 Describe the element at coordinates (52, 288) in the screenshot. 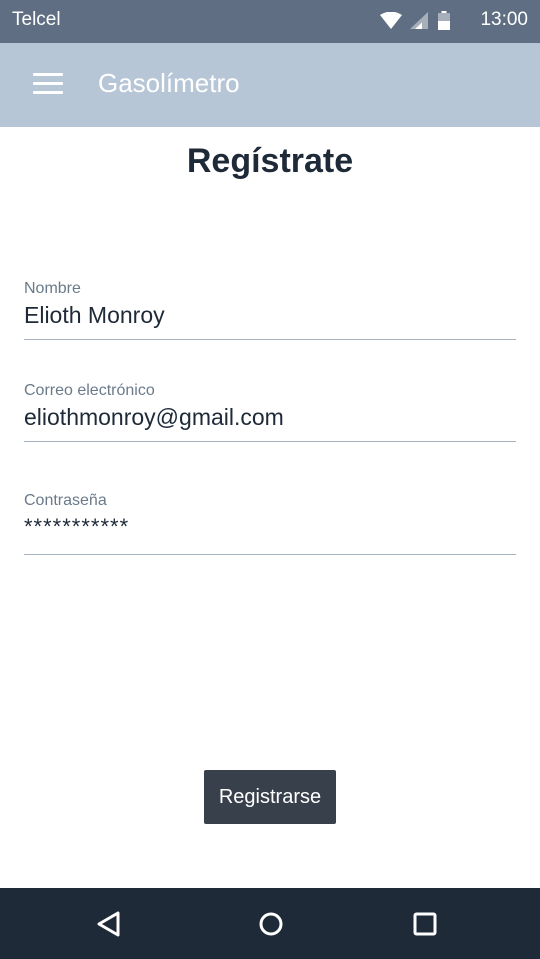

I see `name-field-label: Nombre` at that location.